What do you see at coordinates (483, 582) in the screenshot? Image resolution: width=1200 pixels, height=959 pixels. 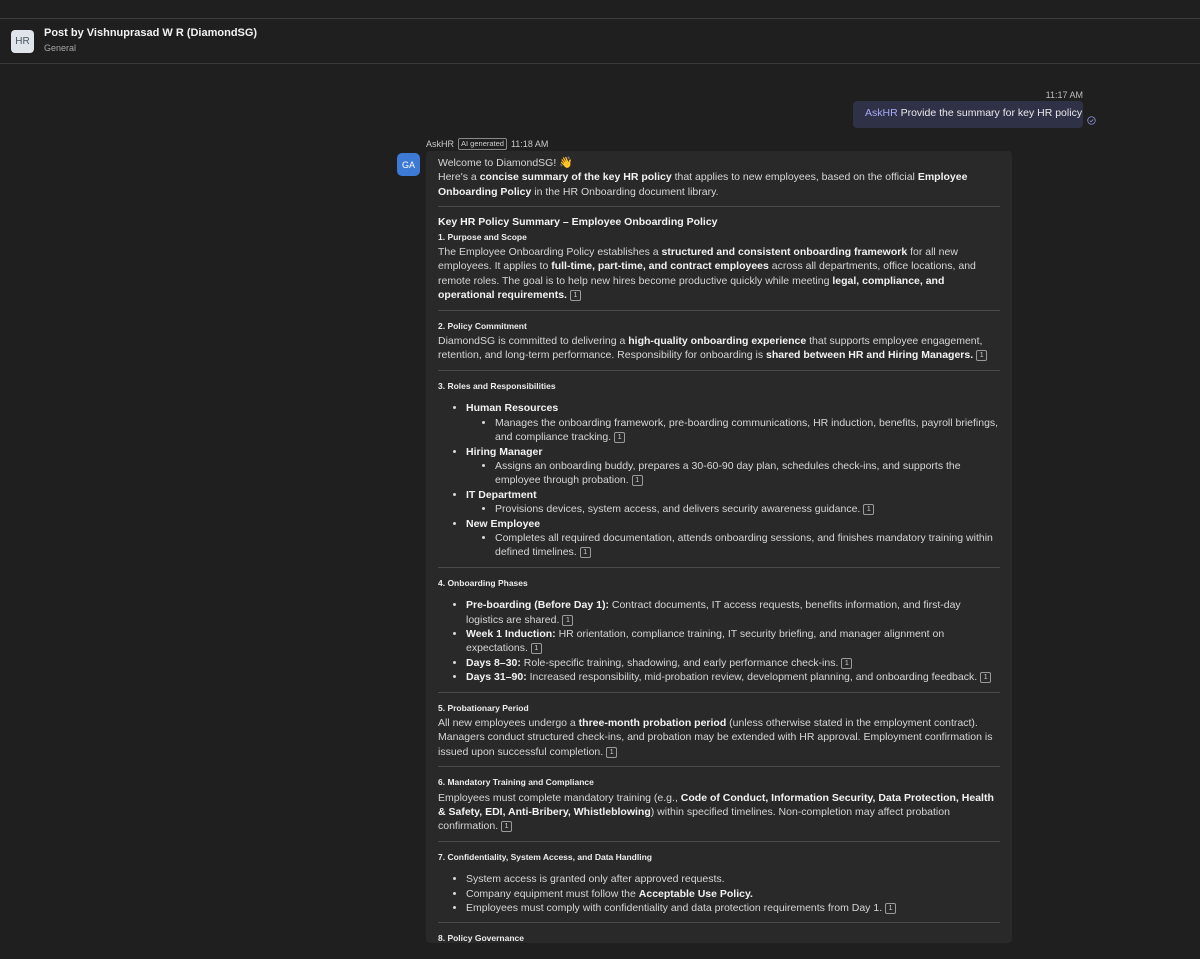 I see `section-title-phases: 4. Onboarding Phases` at bounding box center [483, 582].